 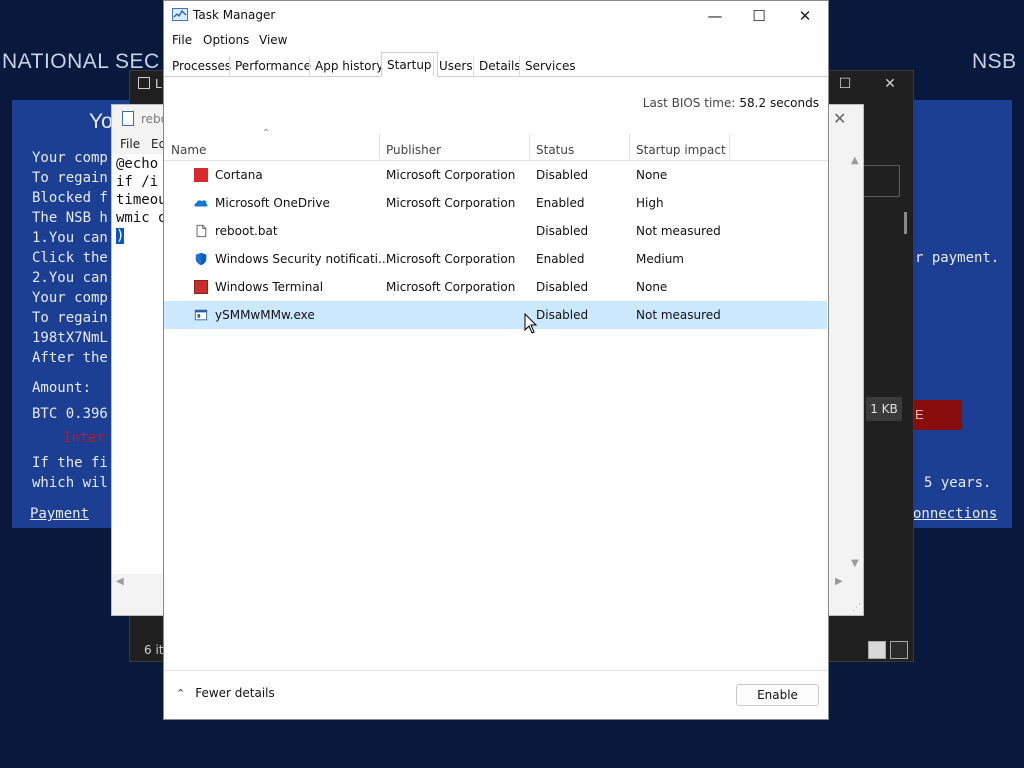 I want to click on mouse-cursor-icon, so click(x=531, y=323).